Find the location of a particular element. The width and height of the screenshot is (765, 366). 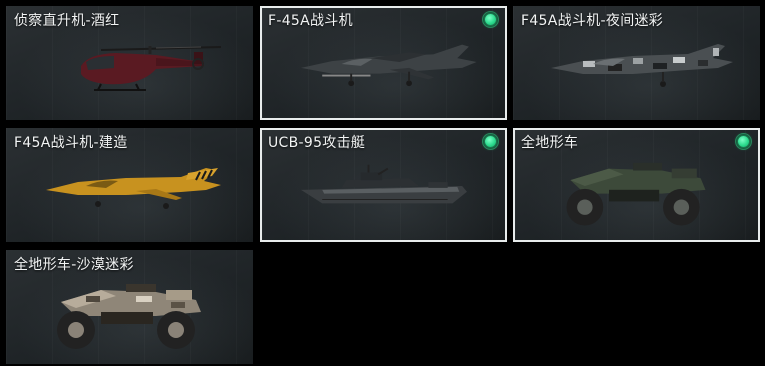

vehicle-card-title: F45A战斗机-夜间迷彩 is located at coordinates (592, 21).